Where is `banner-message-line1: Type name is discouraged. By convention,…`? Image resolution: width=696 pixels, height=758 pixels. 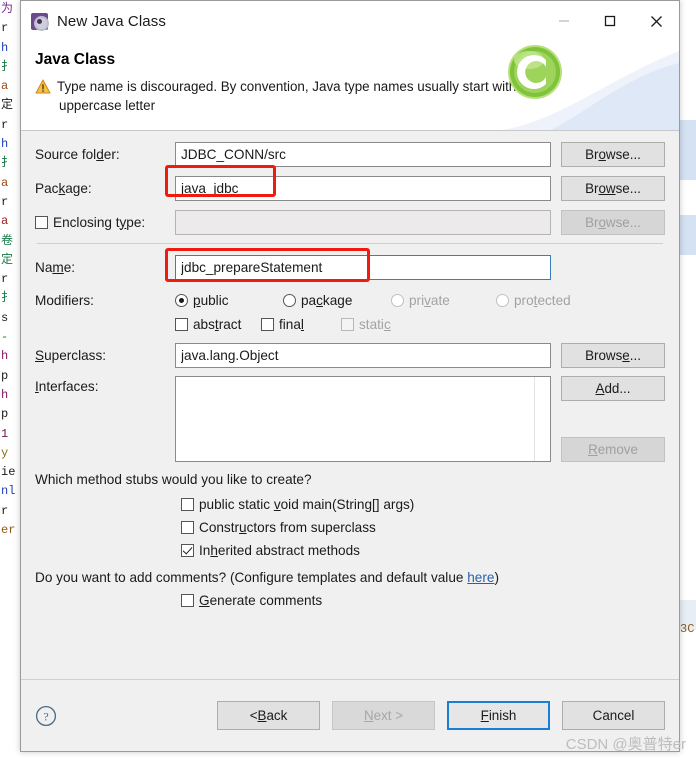
banner-message-line1: Type name is discouraged. By convention,… is located at coordinates (296, 86).